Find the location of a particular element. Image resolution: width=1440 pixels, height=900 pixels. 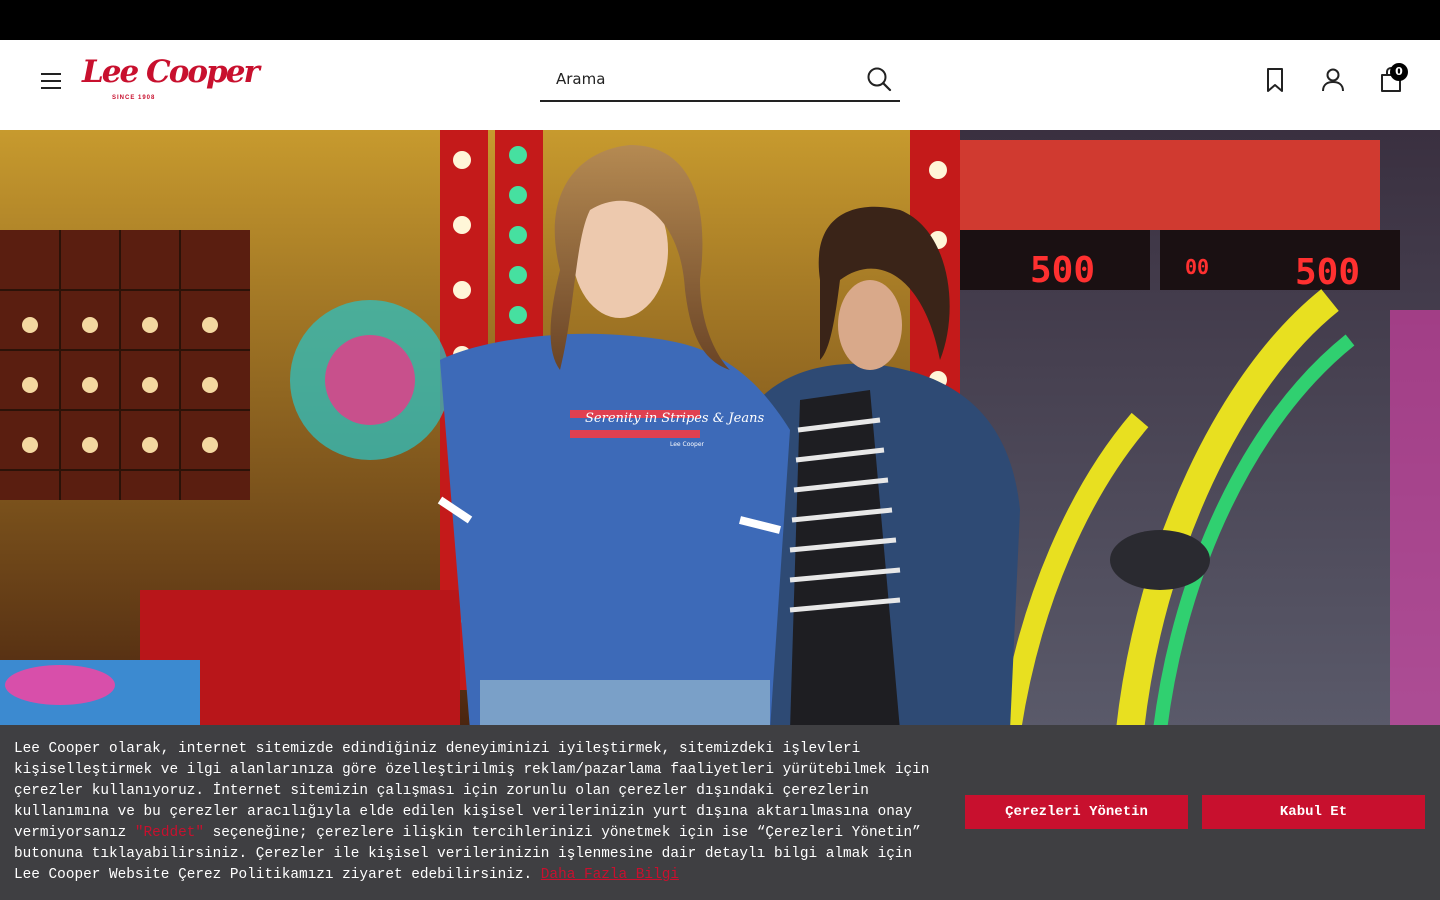

search-icon is located at coordinates (879, 79).